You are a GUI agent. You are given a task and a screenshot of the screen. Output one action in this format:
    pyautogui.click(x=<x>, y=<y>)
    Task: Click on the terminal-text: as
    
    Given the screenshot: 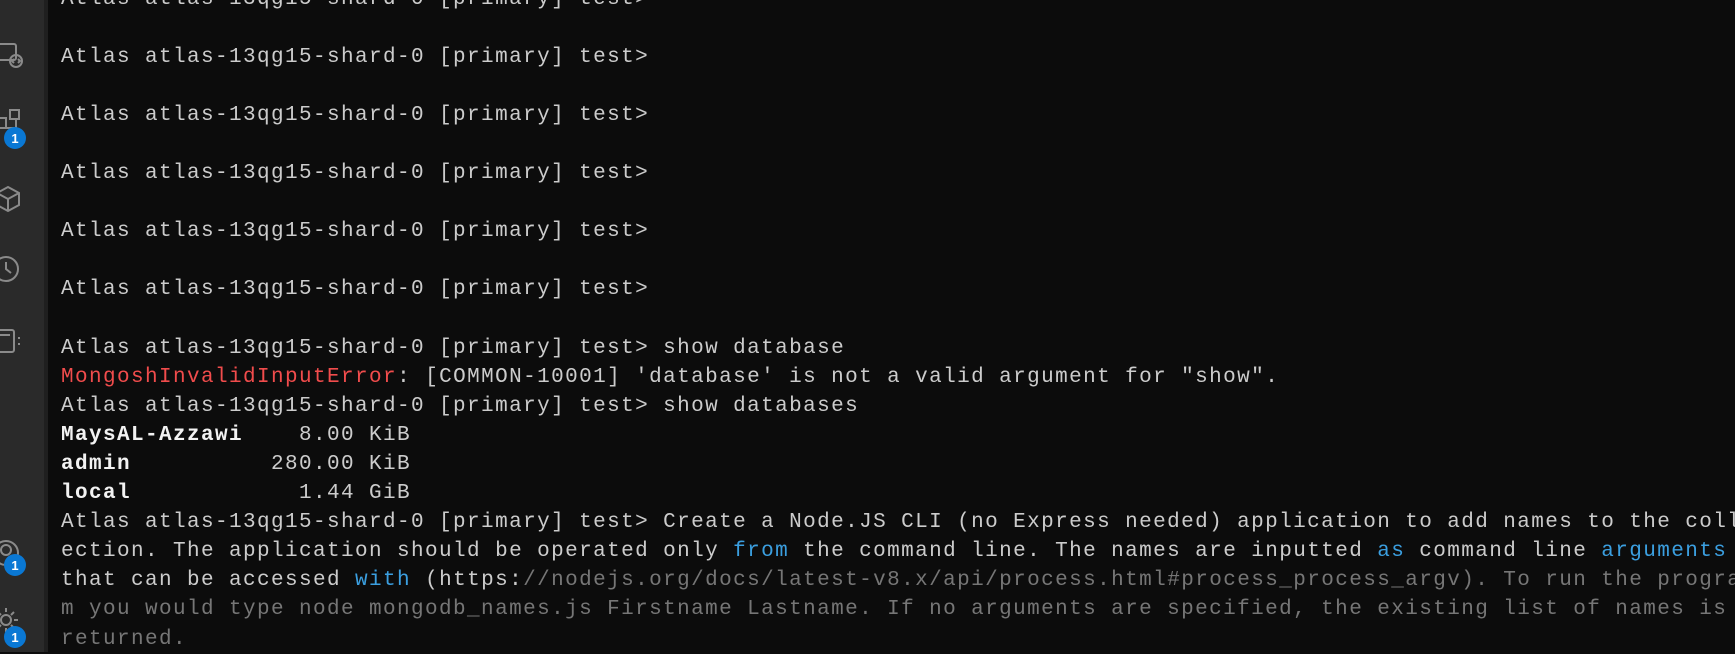 What is the action you would take?
    pyautogui.click(x=1391, y=552)
    